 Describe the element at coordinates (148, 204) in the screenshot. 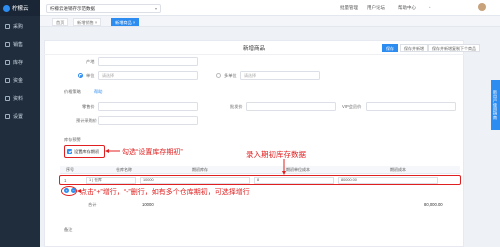

I see `total-qty: 10000` at that location.